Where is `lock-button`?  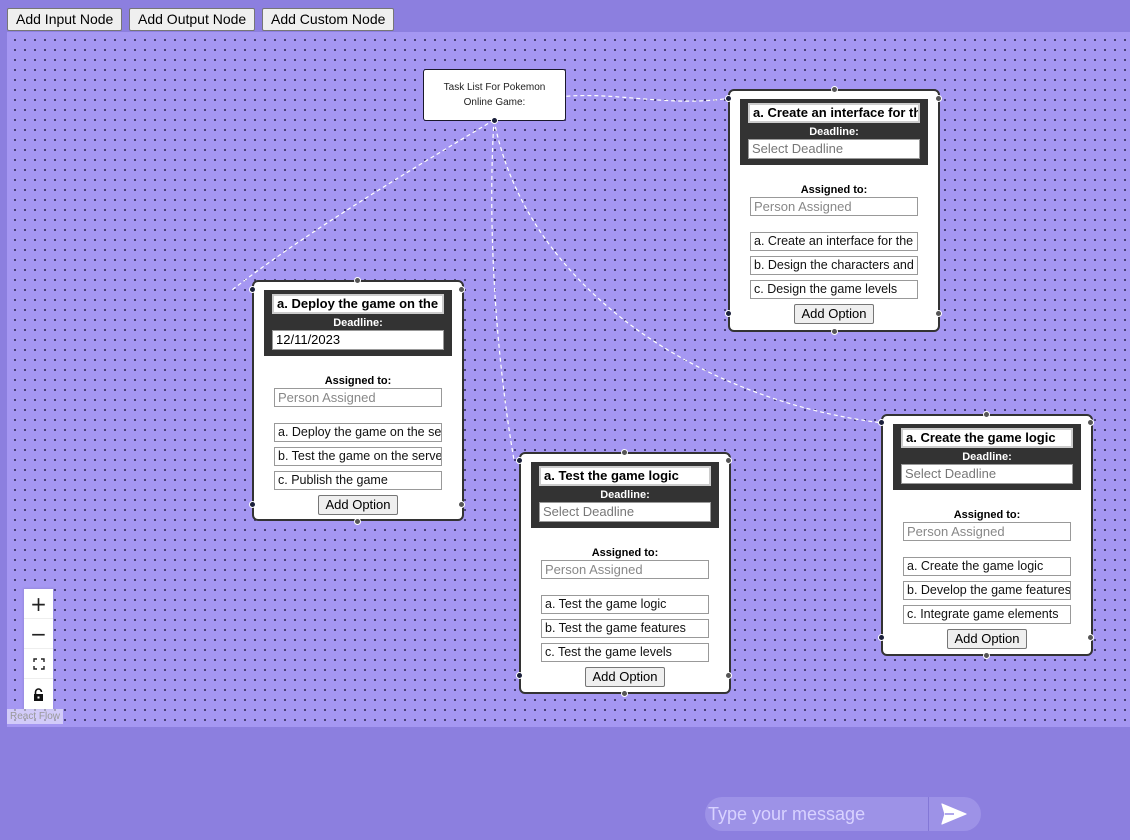 lock-button is located at coordinates (38, 694).